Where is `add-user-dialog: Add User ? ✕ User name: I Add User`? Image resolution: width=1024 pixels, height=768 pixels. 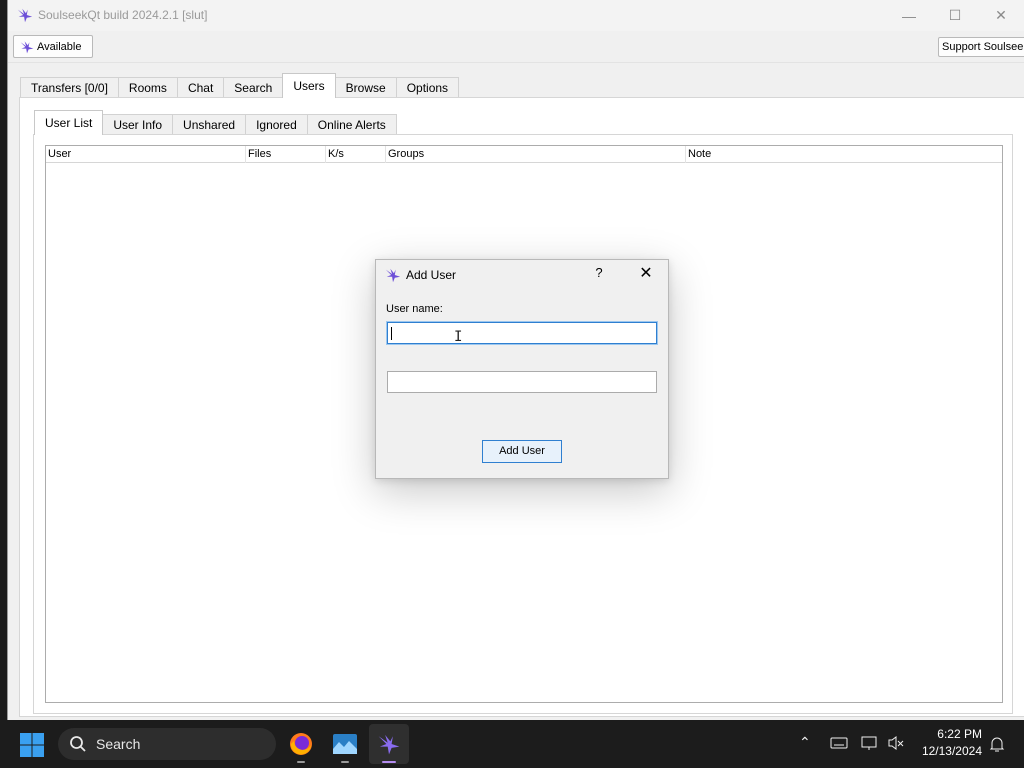
add-user-dialog: Add User ? ✕ User name: I Add User is located at coordinates (522, 369).